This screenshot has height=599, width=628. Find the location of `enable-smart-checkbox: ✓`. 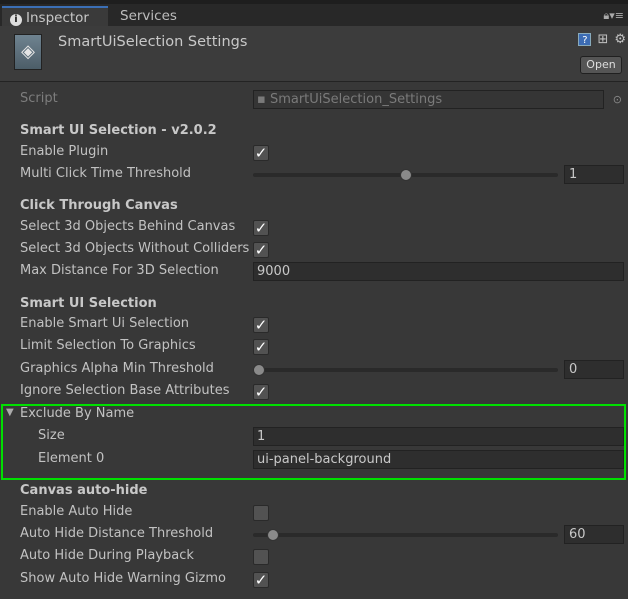

enable-smart-checkbox: ✓ is located at coordinates (261, 325).